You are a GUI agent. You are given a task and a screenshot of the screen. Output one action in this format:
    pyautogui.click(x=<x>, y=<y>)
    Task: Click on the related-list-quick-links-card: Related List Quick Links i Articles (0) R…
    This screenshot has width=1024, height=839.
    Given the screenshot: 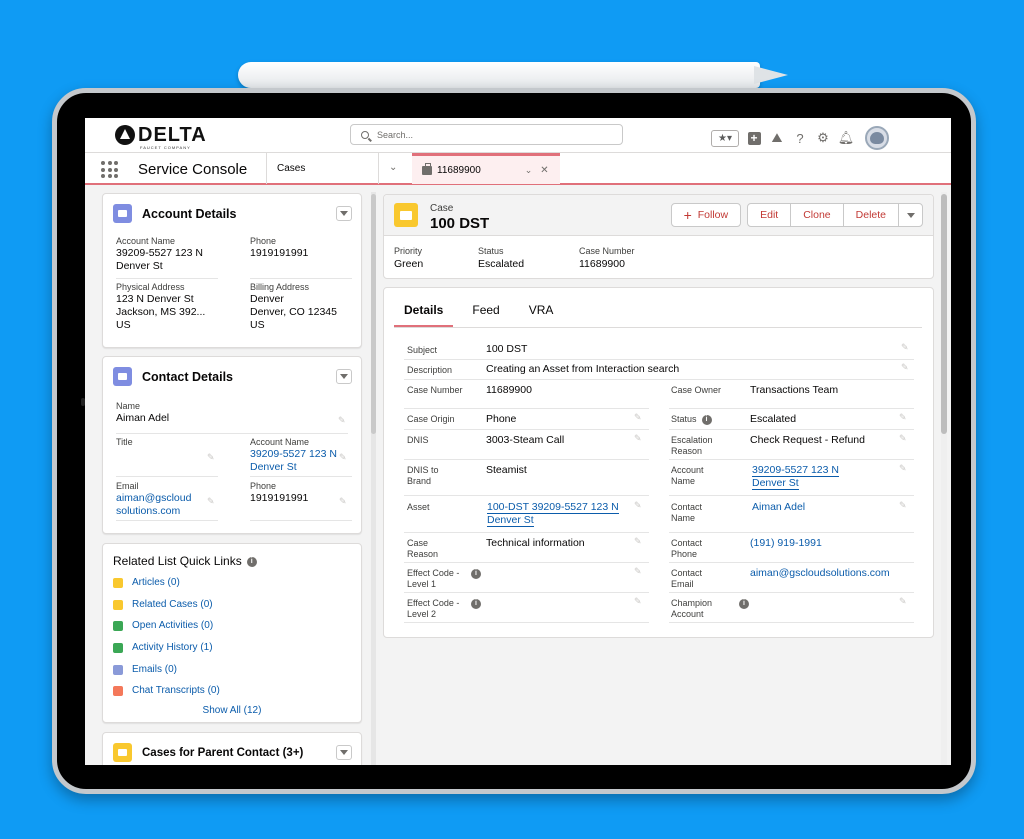 What is the action you would take?
    pyautogui.click(x=232, y=633)
    